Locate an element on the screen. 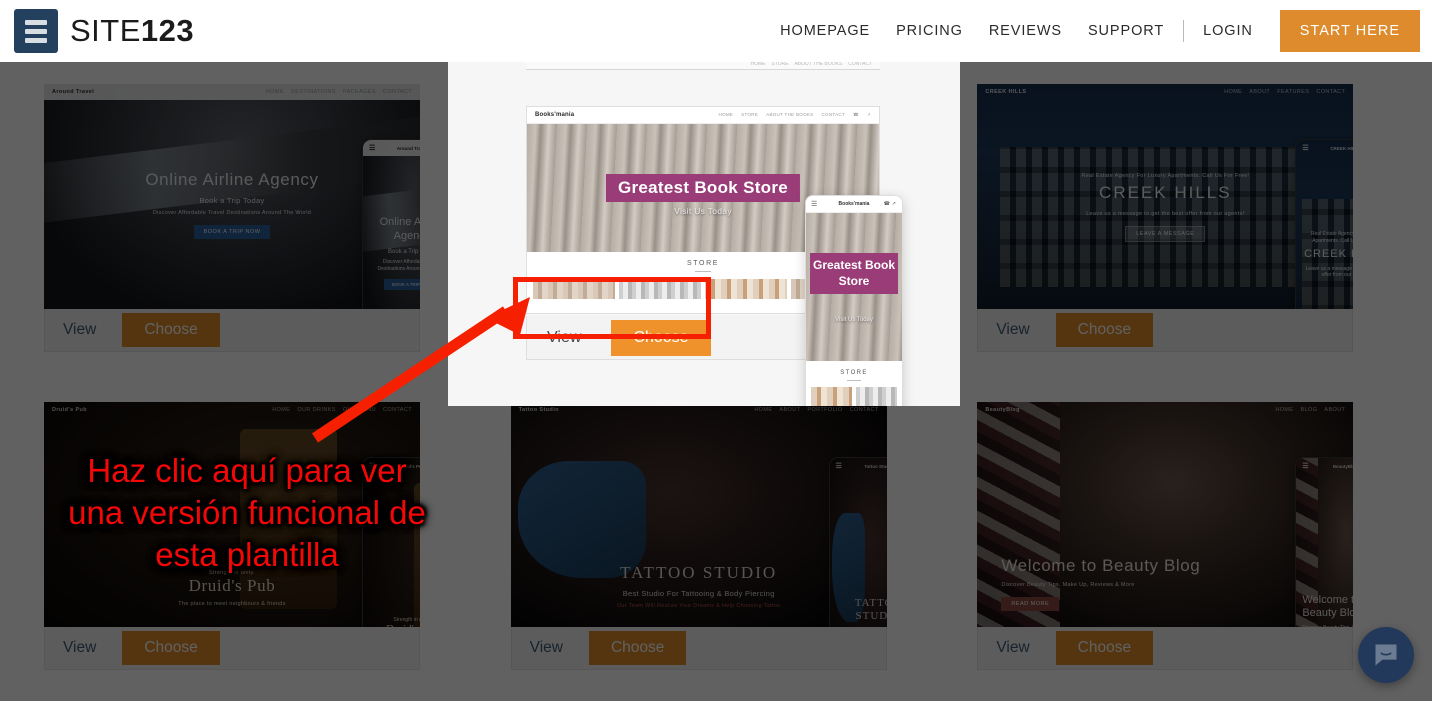 The width and height of the screenshot is (1432, 701). mobile-hero-subtitle: Visit Us Today is located at coordinates (854, 320).